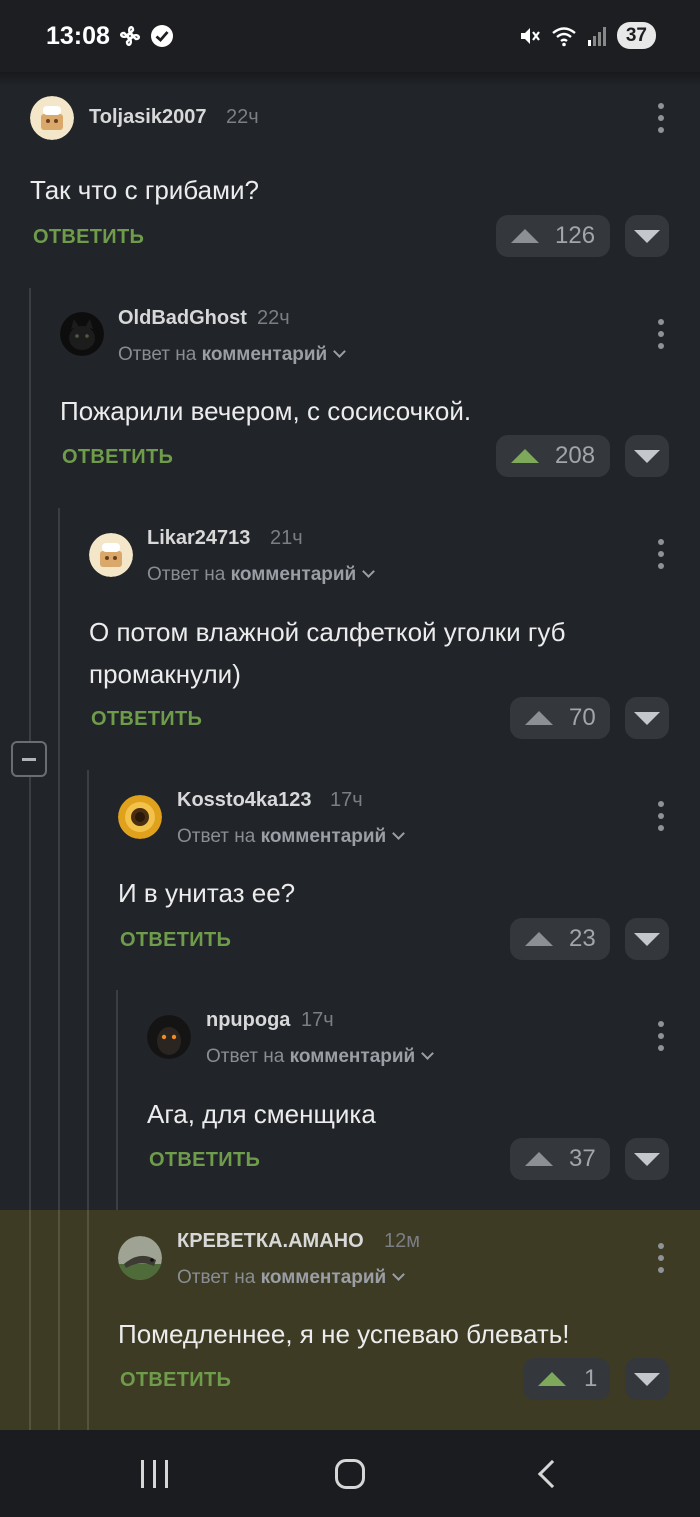 The image size is (700, 1517). I want to click on vote-count: 126, so click(575, 235).